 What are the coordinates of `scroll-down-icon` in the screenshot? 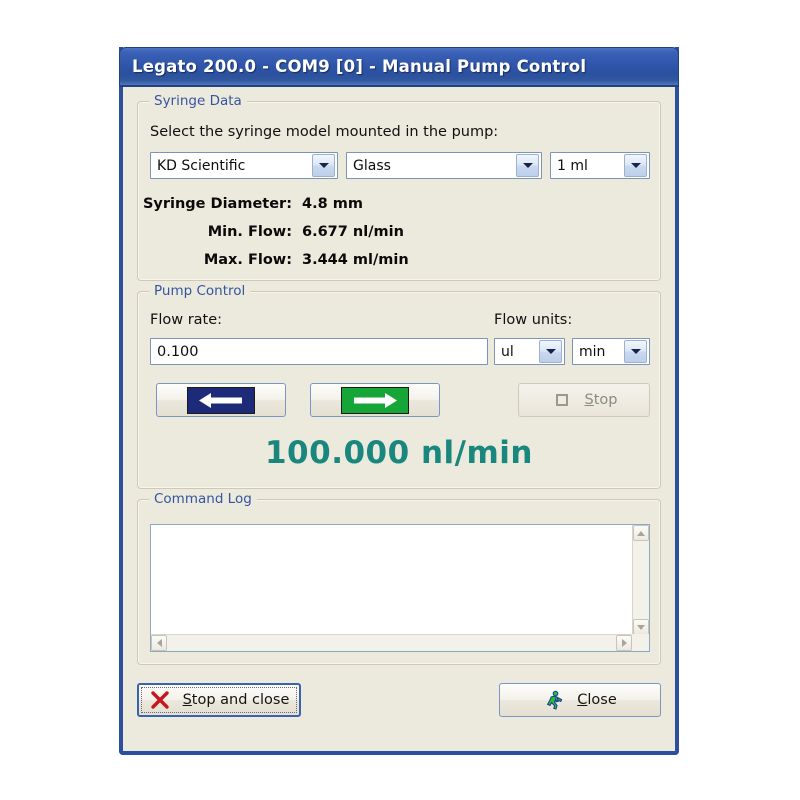 It's located at (641, 627).